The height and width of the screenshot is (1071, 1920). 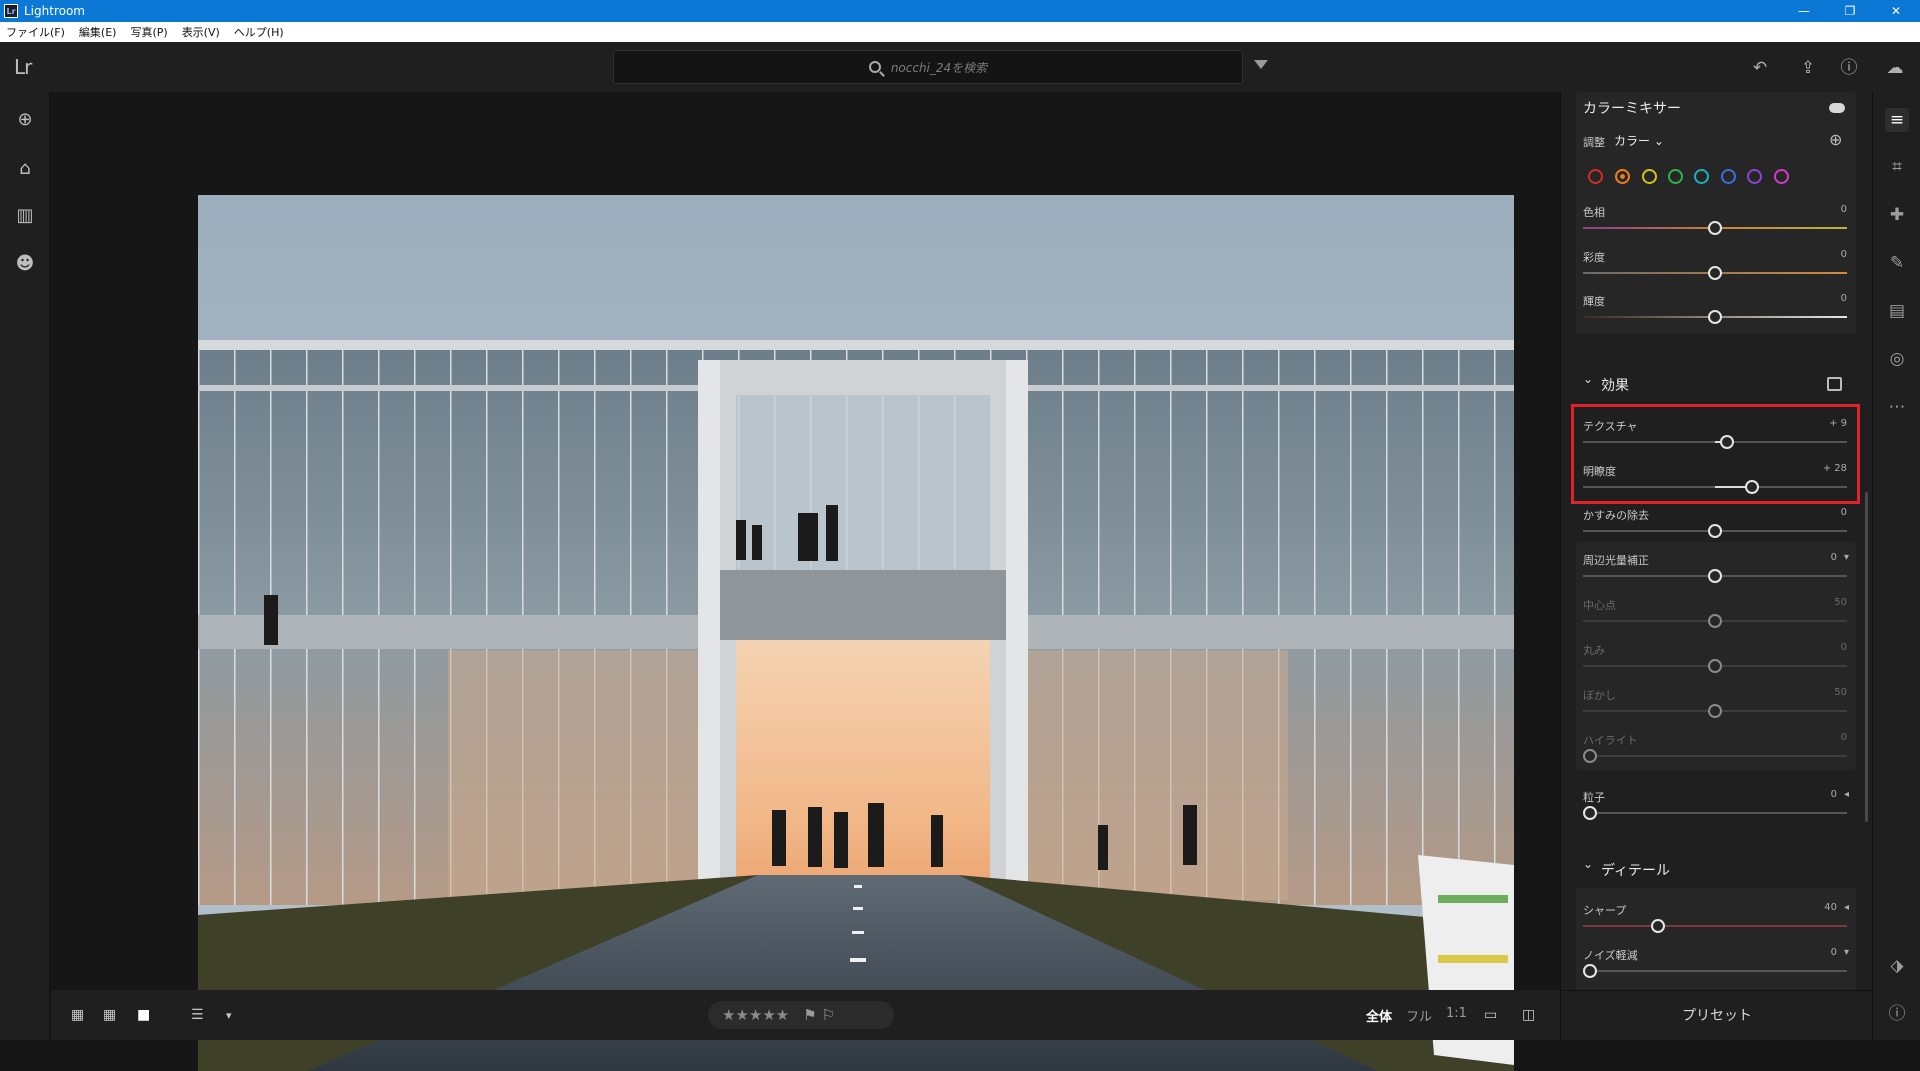 I want to click on noise-reduction-value: 0, so click(x=1833, y=952).